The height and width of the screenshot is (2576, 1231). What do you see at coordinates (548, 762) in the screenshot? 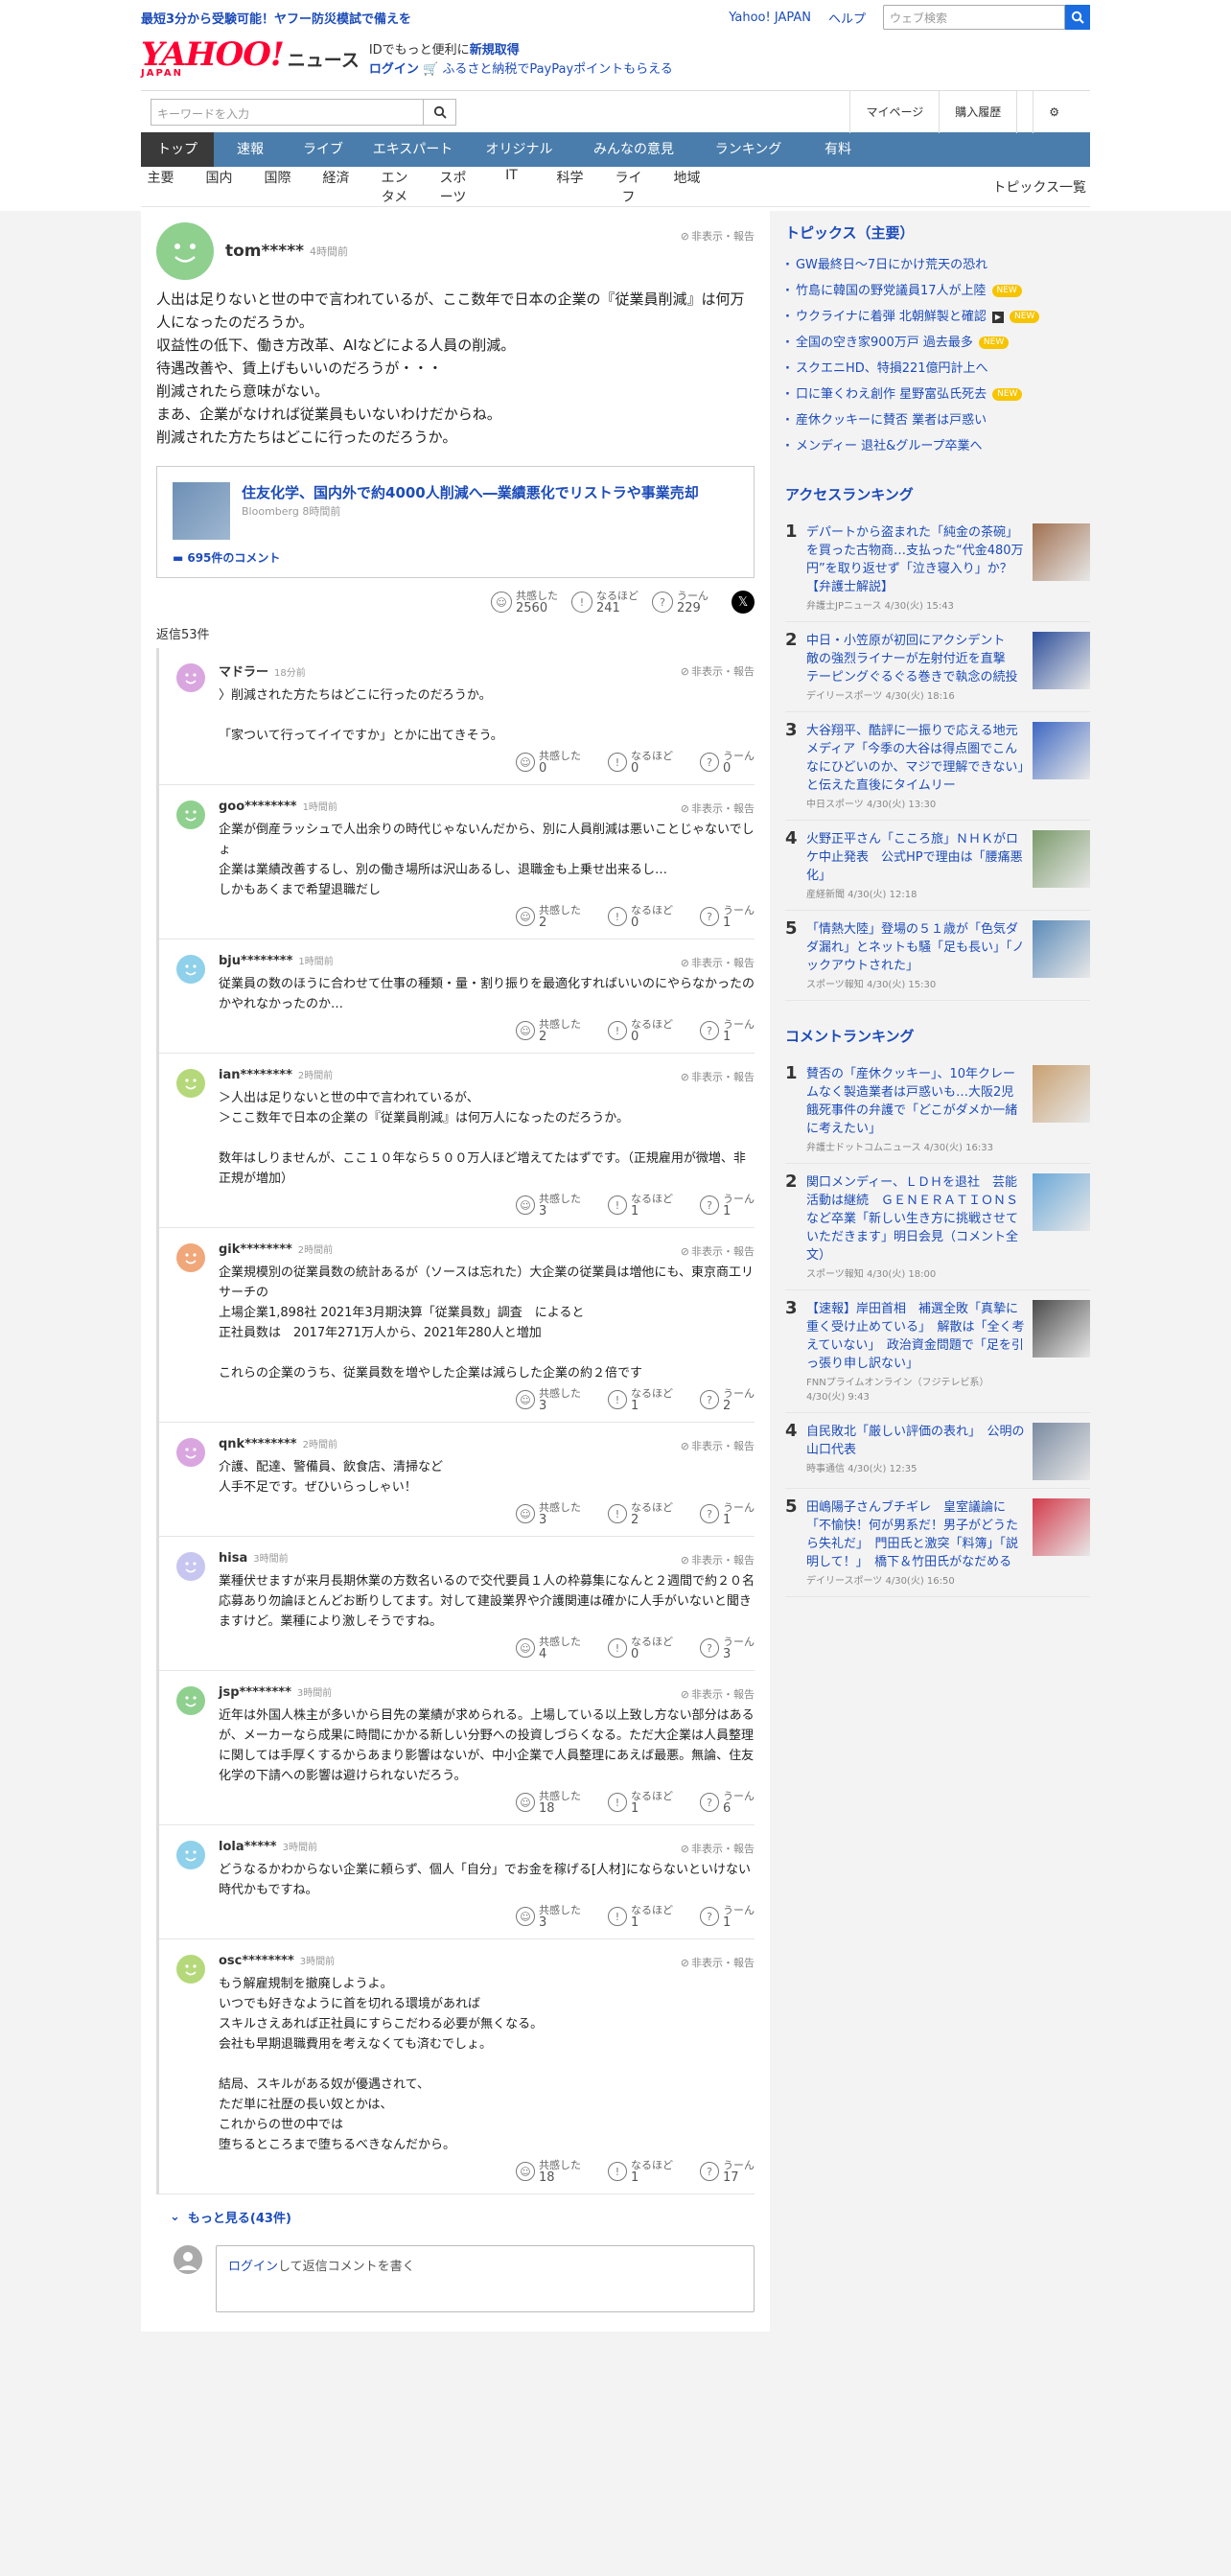
I see `empathy-button: ☺ 共感した 0` at bounding box center [548, 762].